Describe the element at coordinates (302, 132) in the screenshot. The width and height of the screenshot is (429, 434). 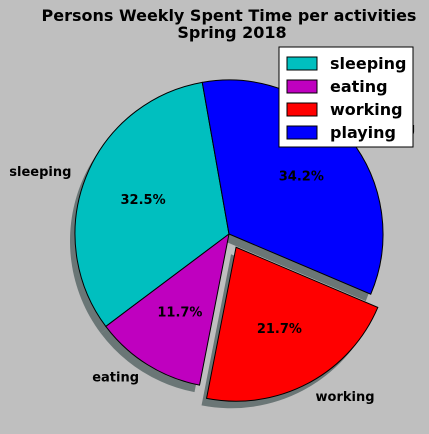
I see `legend-swatch-playing` at that location.